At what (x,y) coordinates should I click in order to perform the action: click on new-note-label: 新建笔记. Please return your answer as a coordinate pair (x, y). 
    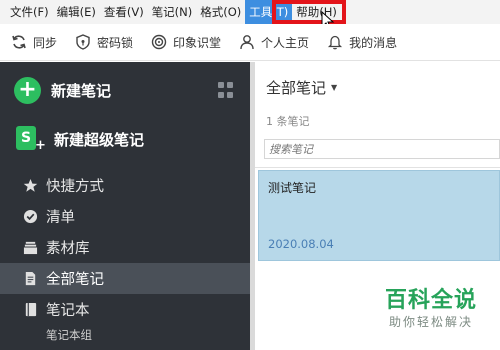
    Looking at the image, I should click on (81, 90).